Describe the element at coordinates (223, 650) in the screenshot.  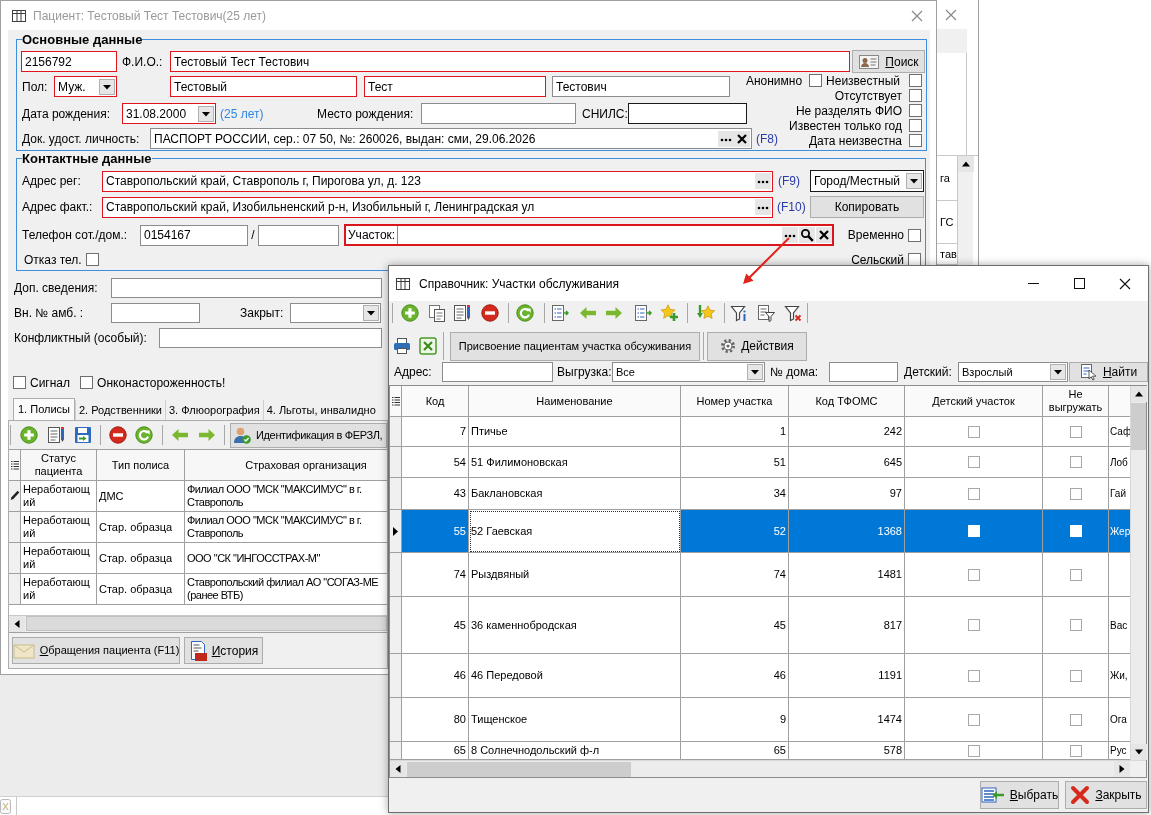
I see `history-button: История` at that location.